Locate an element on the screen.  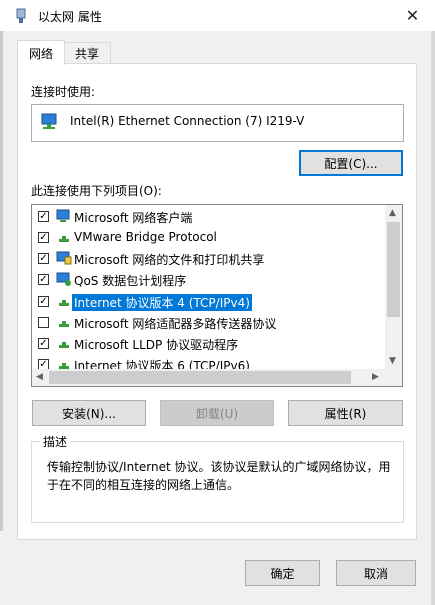
list-item: ✓ Microsoft LLDP 协议驱动程序 is located at coordinates (209, 343).